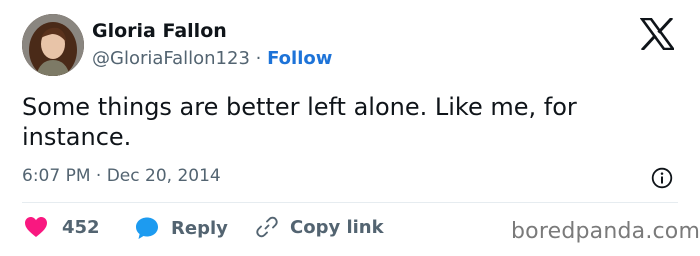 This screenshot has height=256, width=700. What do you see at coordinates (81, 227) in the screenshot?
I see `like-count: 452` at bounding box center [81, 227].